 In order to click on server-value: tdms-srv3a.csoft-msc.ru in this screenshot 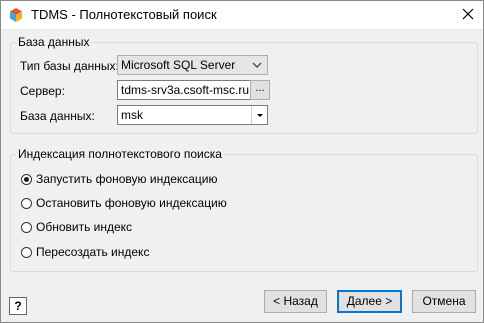, I will do `click(185, 90)`.